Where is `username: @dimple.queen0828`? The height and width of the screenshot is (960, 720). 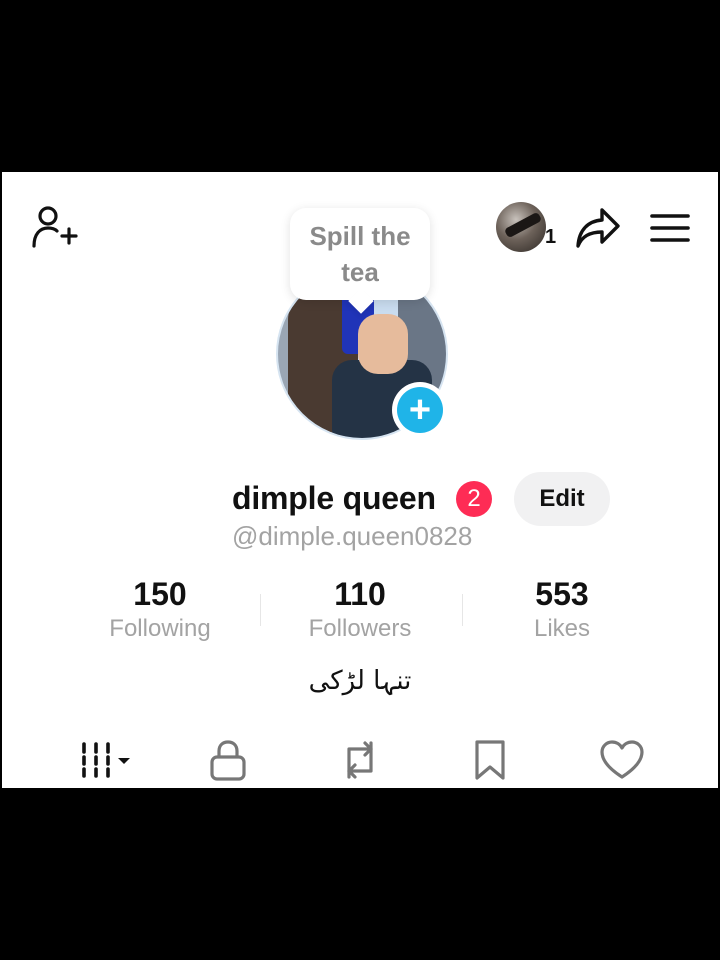
username: @dimple.queen0828 is located at coordinates (352, 536).